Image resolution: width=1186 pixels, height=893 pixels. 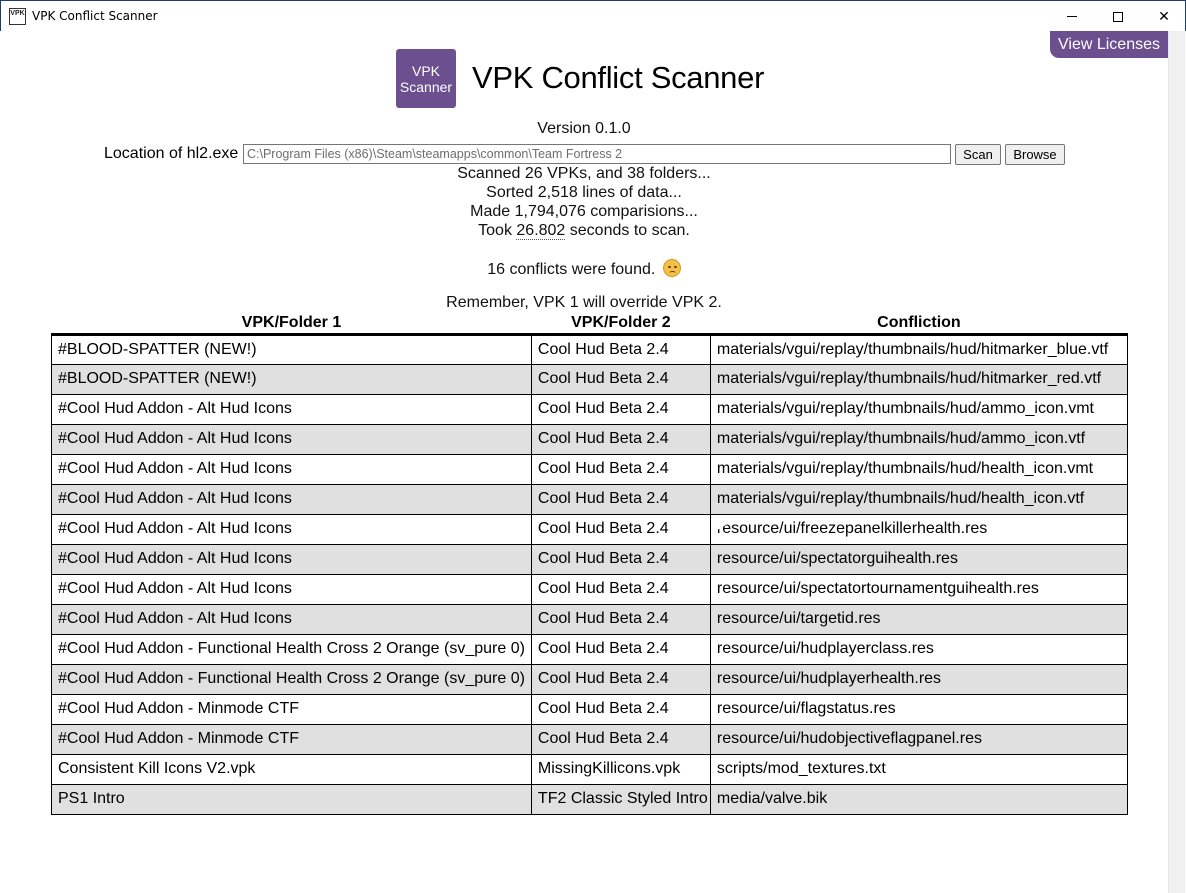 I want to click on app-icon: VPK, so click(x=17, y=16).